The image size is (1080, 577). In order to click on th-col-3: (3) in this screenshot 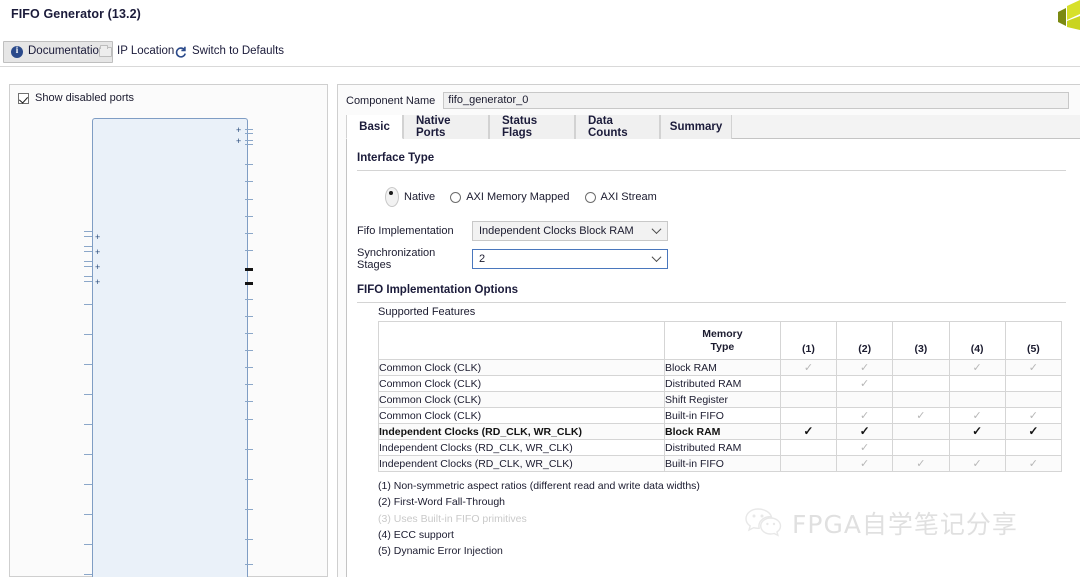, I will do `click(921, 340)`.